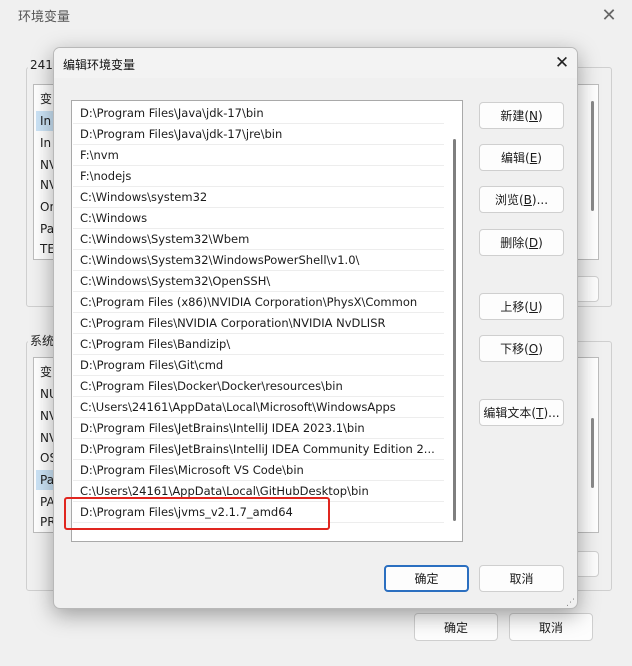  I want to click on dialog-title: 编辑环境变量, so click(99, 65).